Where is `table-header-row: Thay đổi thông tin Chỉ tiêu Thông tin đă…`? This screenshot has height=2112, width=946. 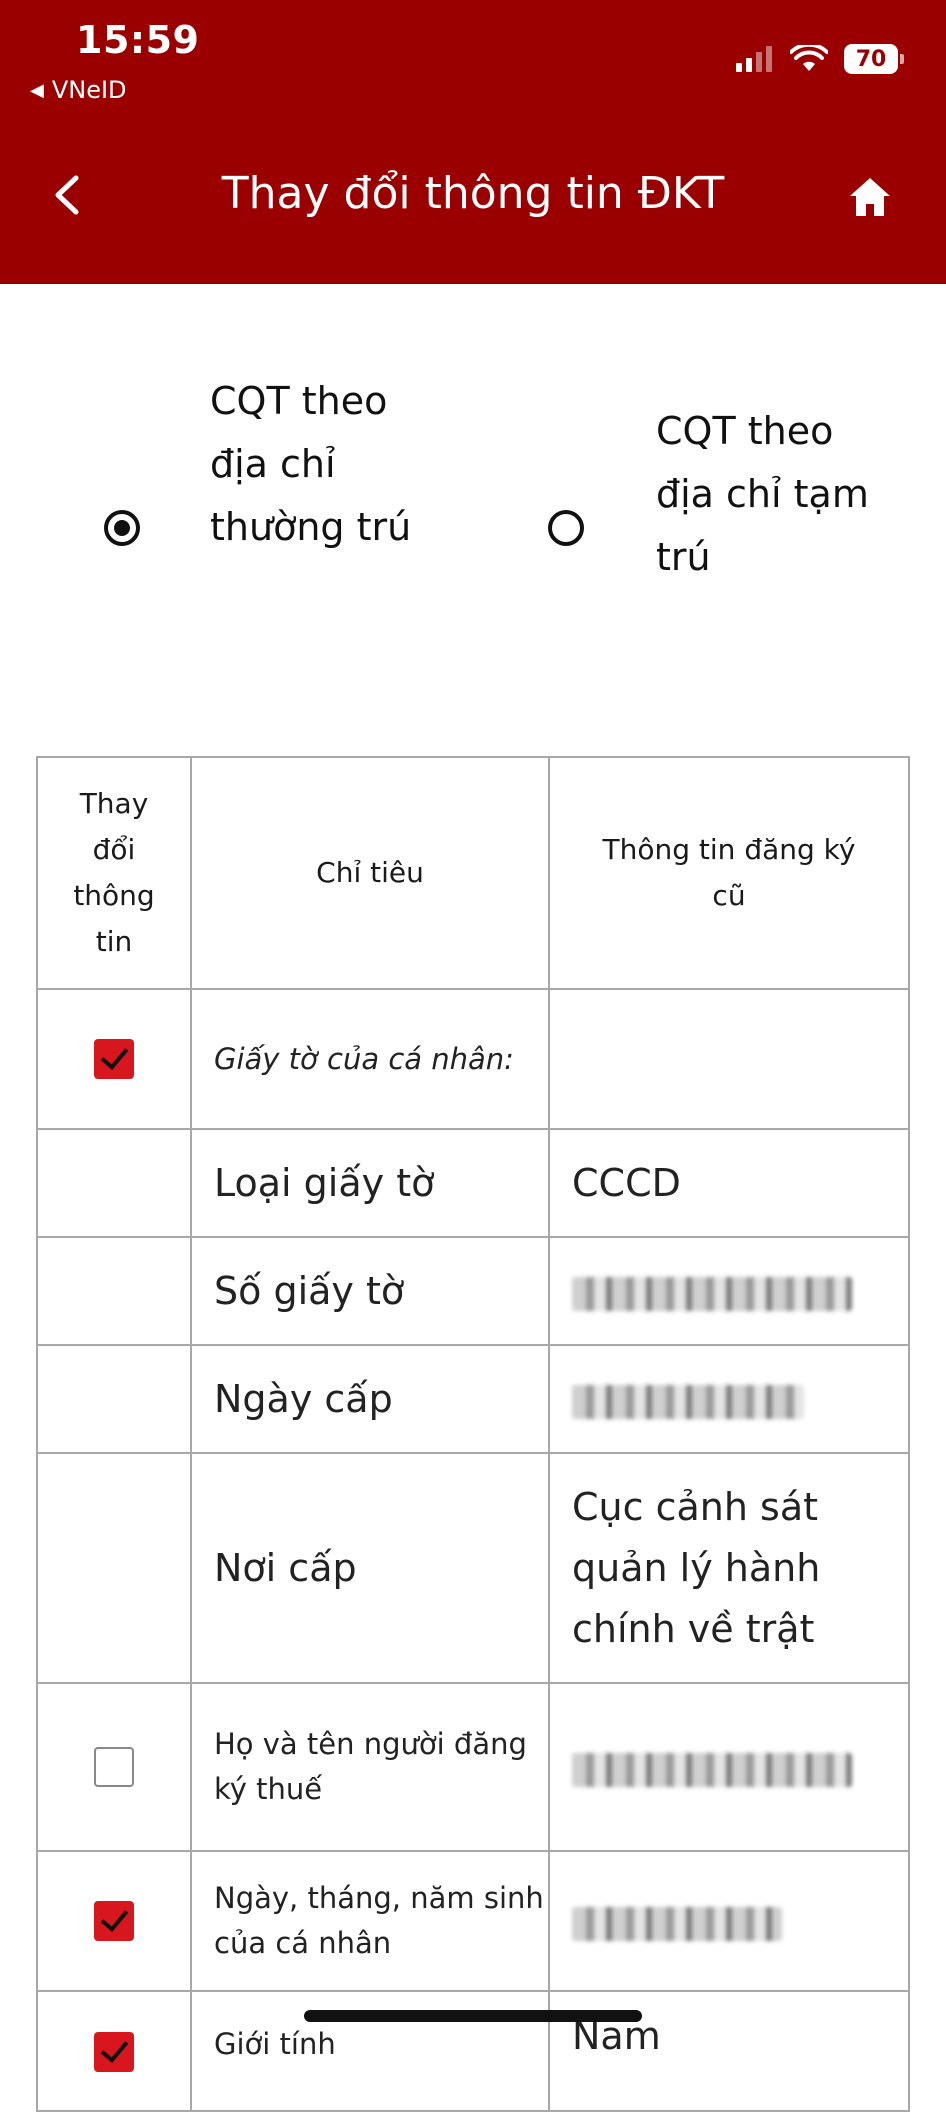 table-header-row: Thay đổi thông tin Chỉ tiêu Thông tin đă… is located at coordinates (473, 873).